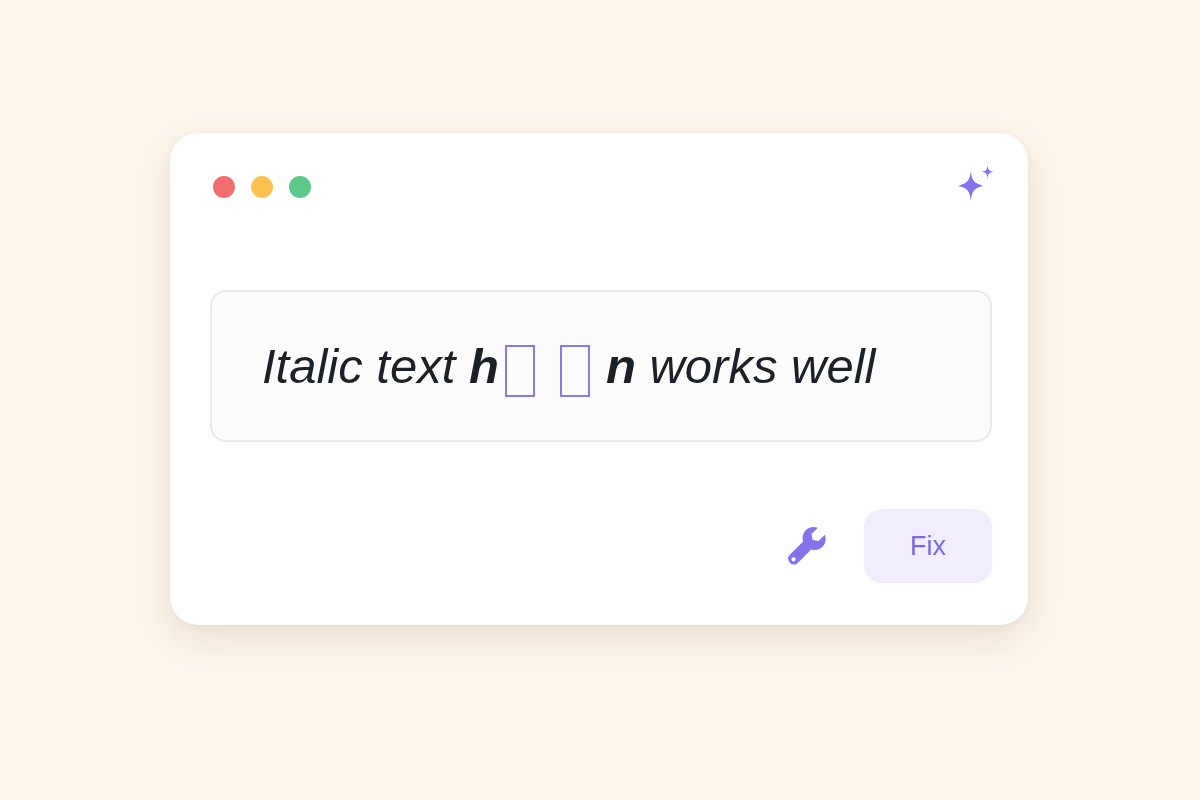 The width and height of the screenshot is (1200, 800). Describe the element at coordinates (601, 366) in the screenshot. I see `text-field: Italic text h n works well` at that location.